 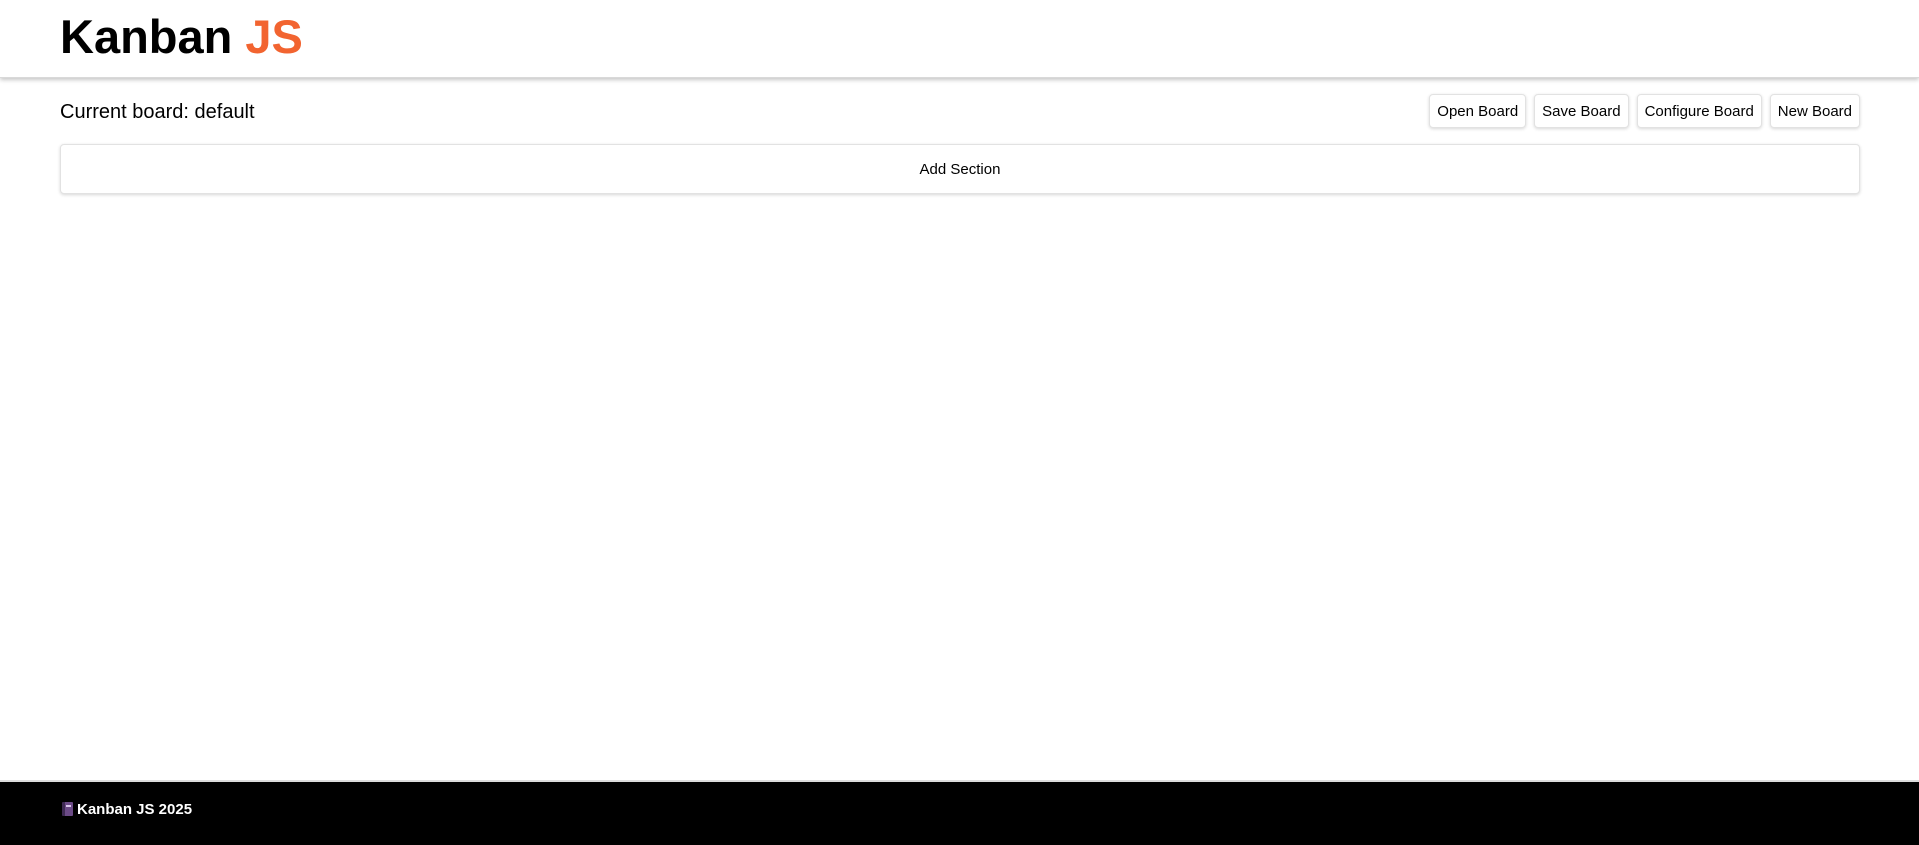 I want to click on notebook-icon, so click(x=67, y=809).